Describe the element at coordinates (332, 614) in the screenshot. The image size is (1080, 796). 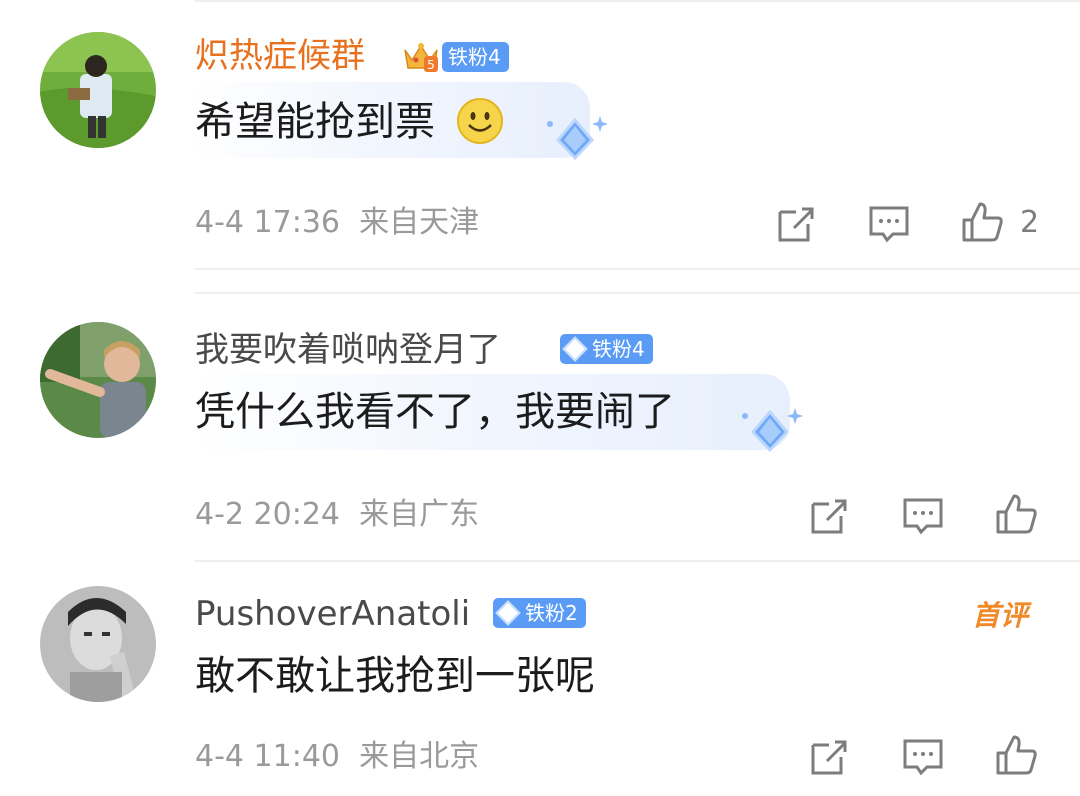
I see `username: PushoverAnatoli` at that location.